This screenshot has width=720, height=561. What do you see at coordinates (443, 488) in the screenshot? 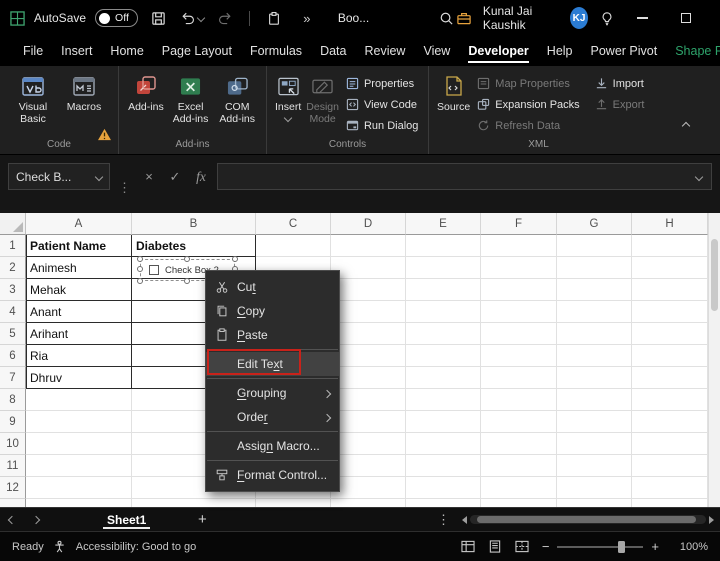
I see `cell-E12` at bounding box center [443, 488].